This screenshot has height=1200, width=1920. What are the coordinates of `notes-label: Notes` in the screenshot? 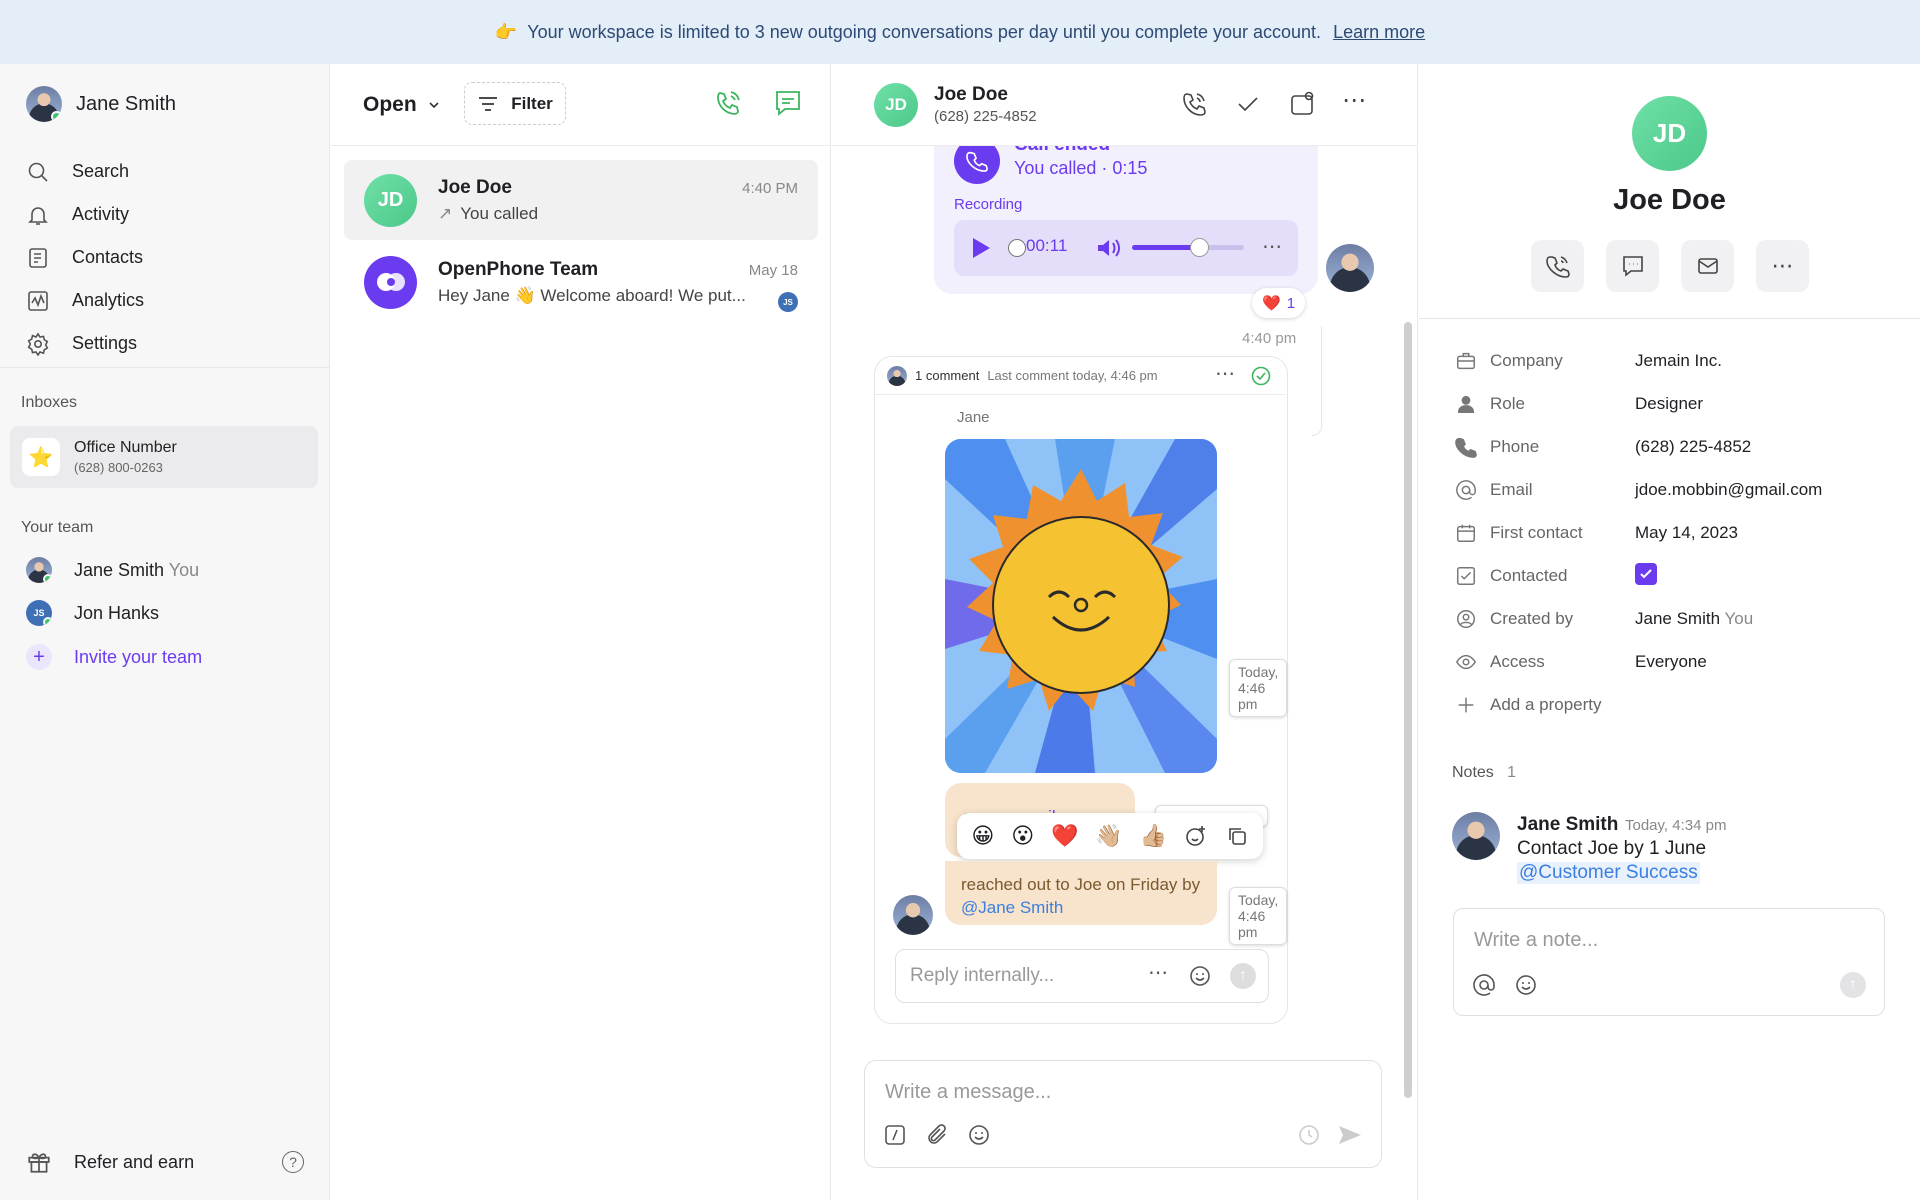 It's located at (1473, 772).